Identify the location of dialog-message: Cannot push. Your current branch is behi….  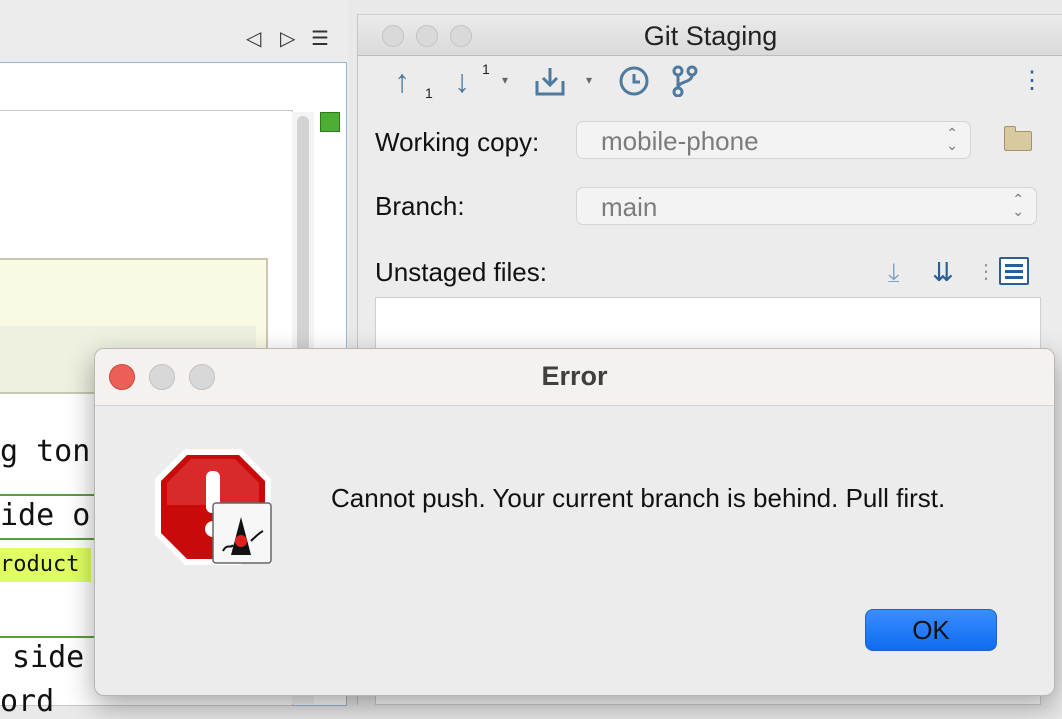
(638, 498).